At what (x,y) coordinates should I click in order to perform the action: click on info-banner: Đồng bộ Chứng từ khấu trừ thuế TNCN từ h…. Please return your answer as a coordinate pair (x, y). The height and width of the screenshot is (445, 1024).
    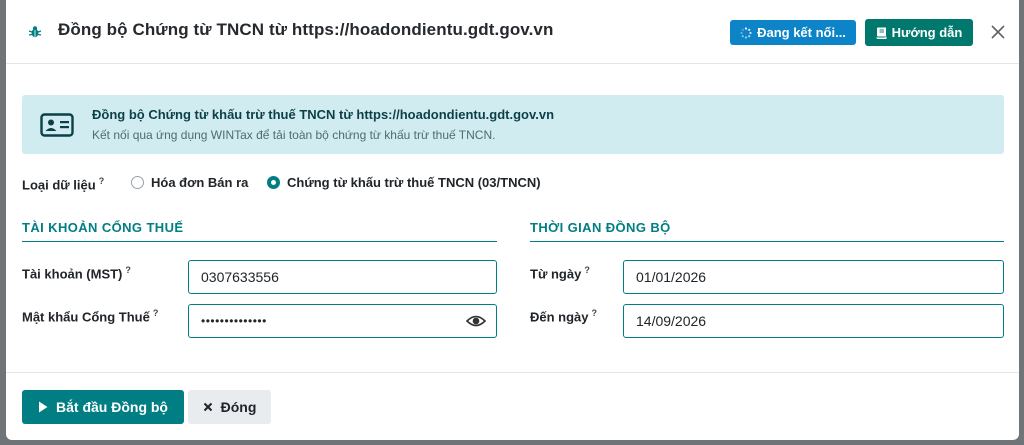
    Looking at the image, I should click on (513, 124).